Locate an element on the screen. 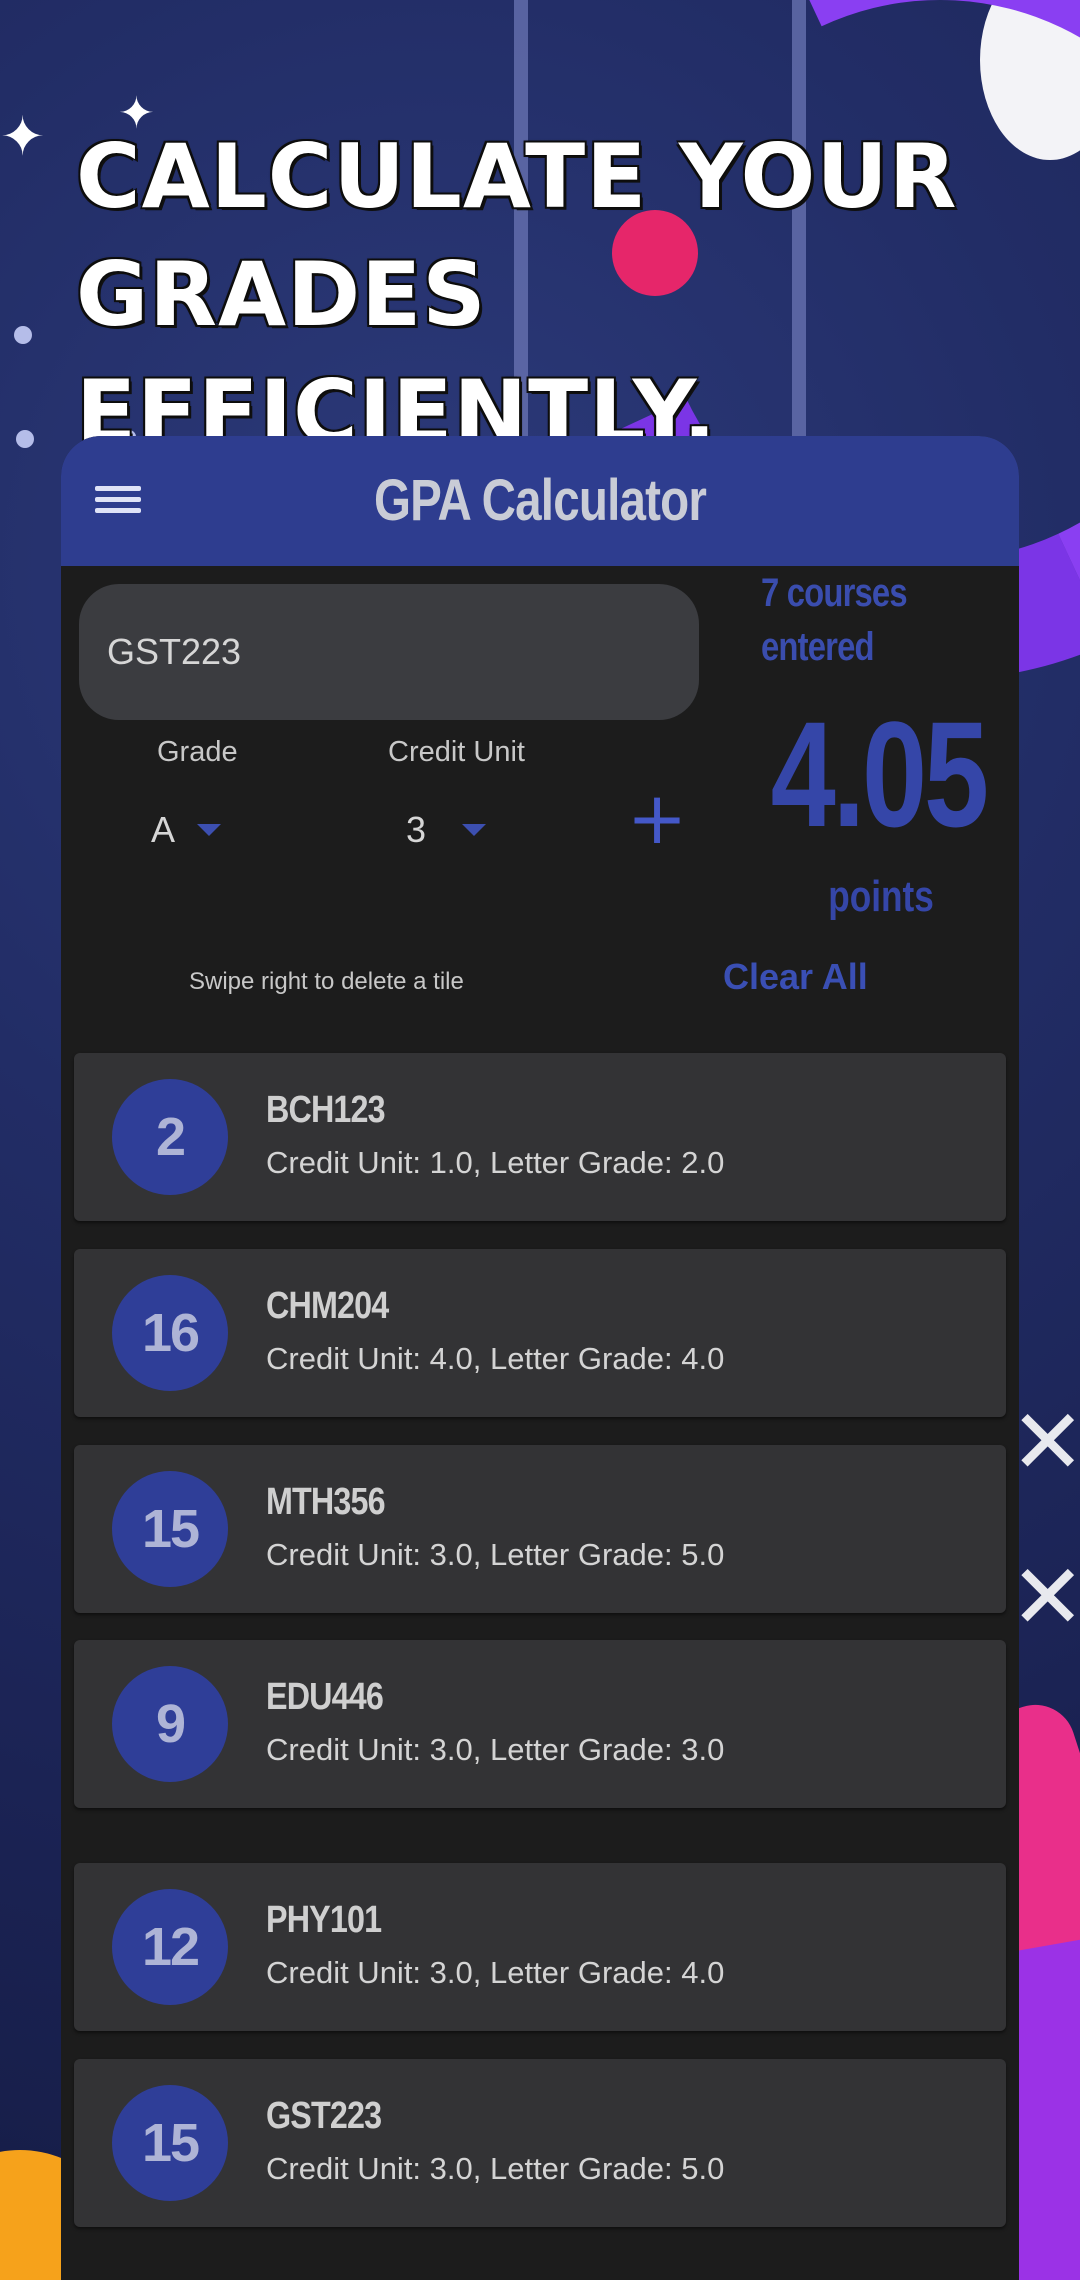  course-code: GST223 is located at coordinates (324, 2116).